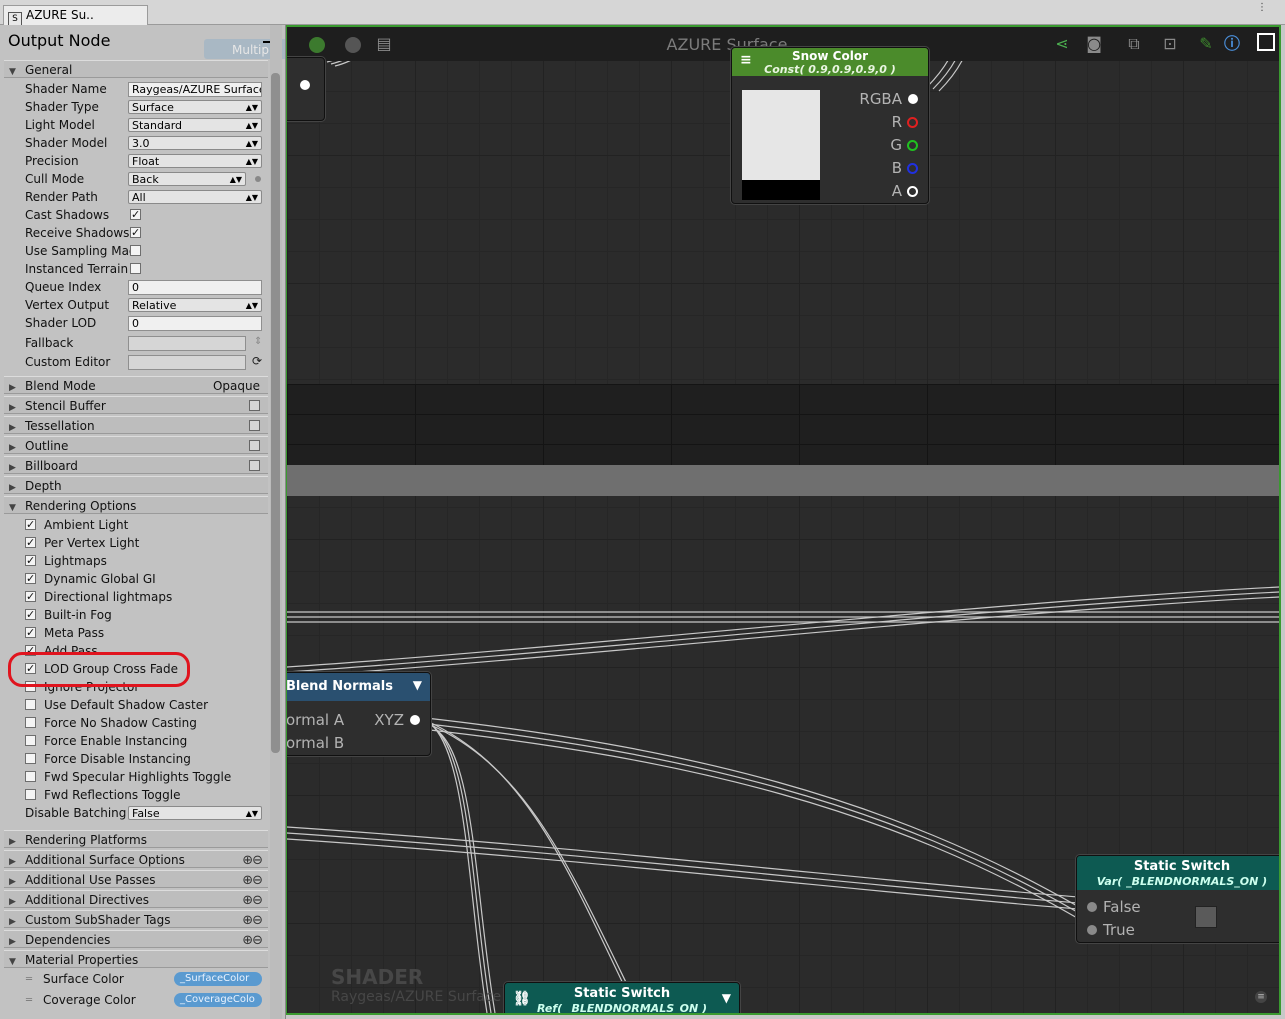 This screenshot has height=1019, width=1285. I want to click on section-rendering-platforms: ▶ Rendering Platforms, so click(136, 839).